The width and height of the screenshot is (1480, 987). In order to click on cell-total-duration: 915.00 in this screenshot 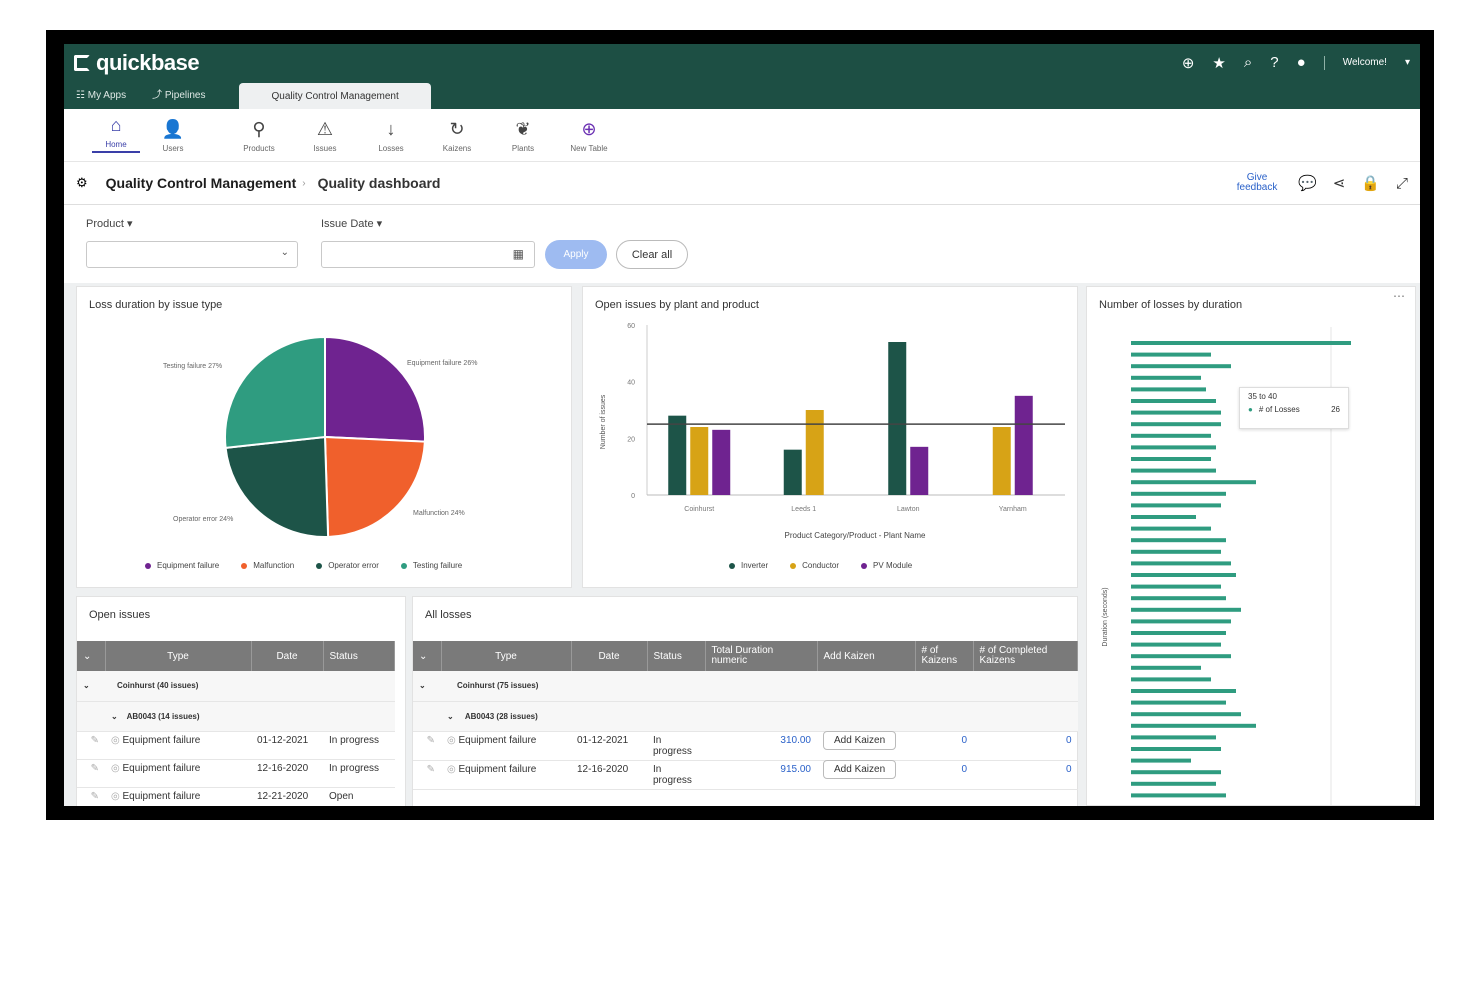, I will do `click(761, 775)`.